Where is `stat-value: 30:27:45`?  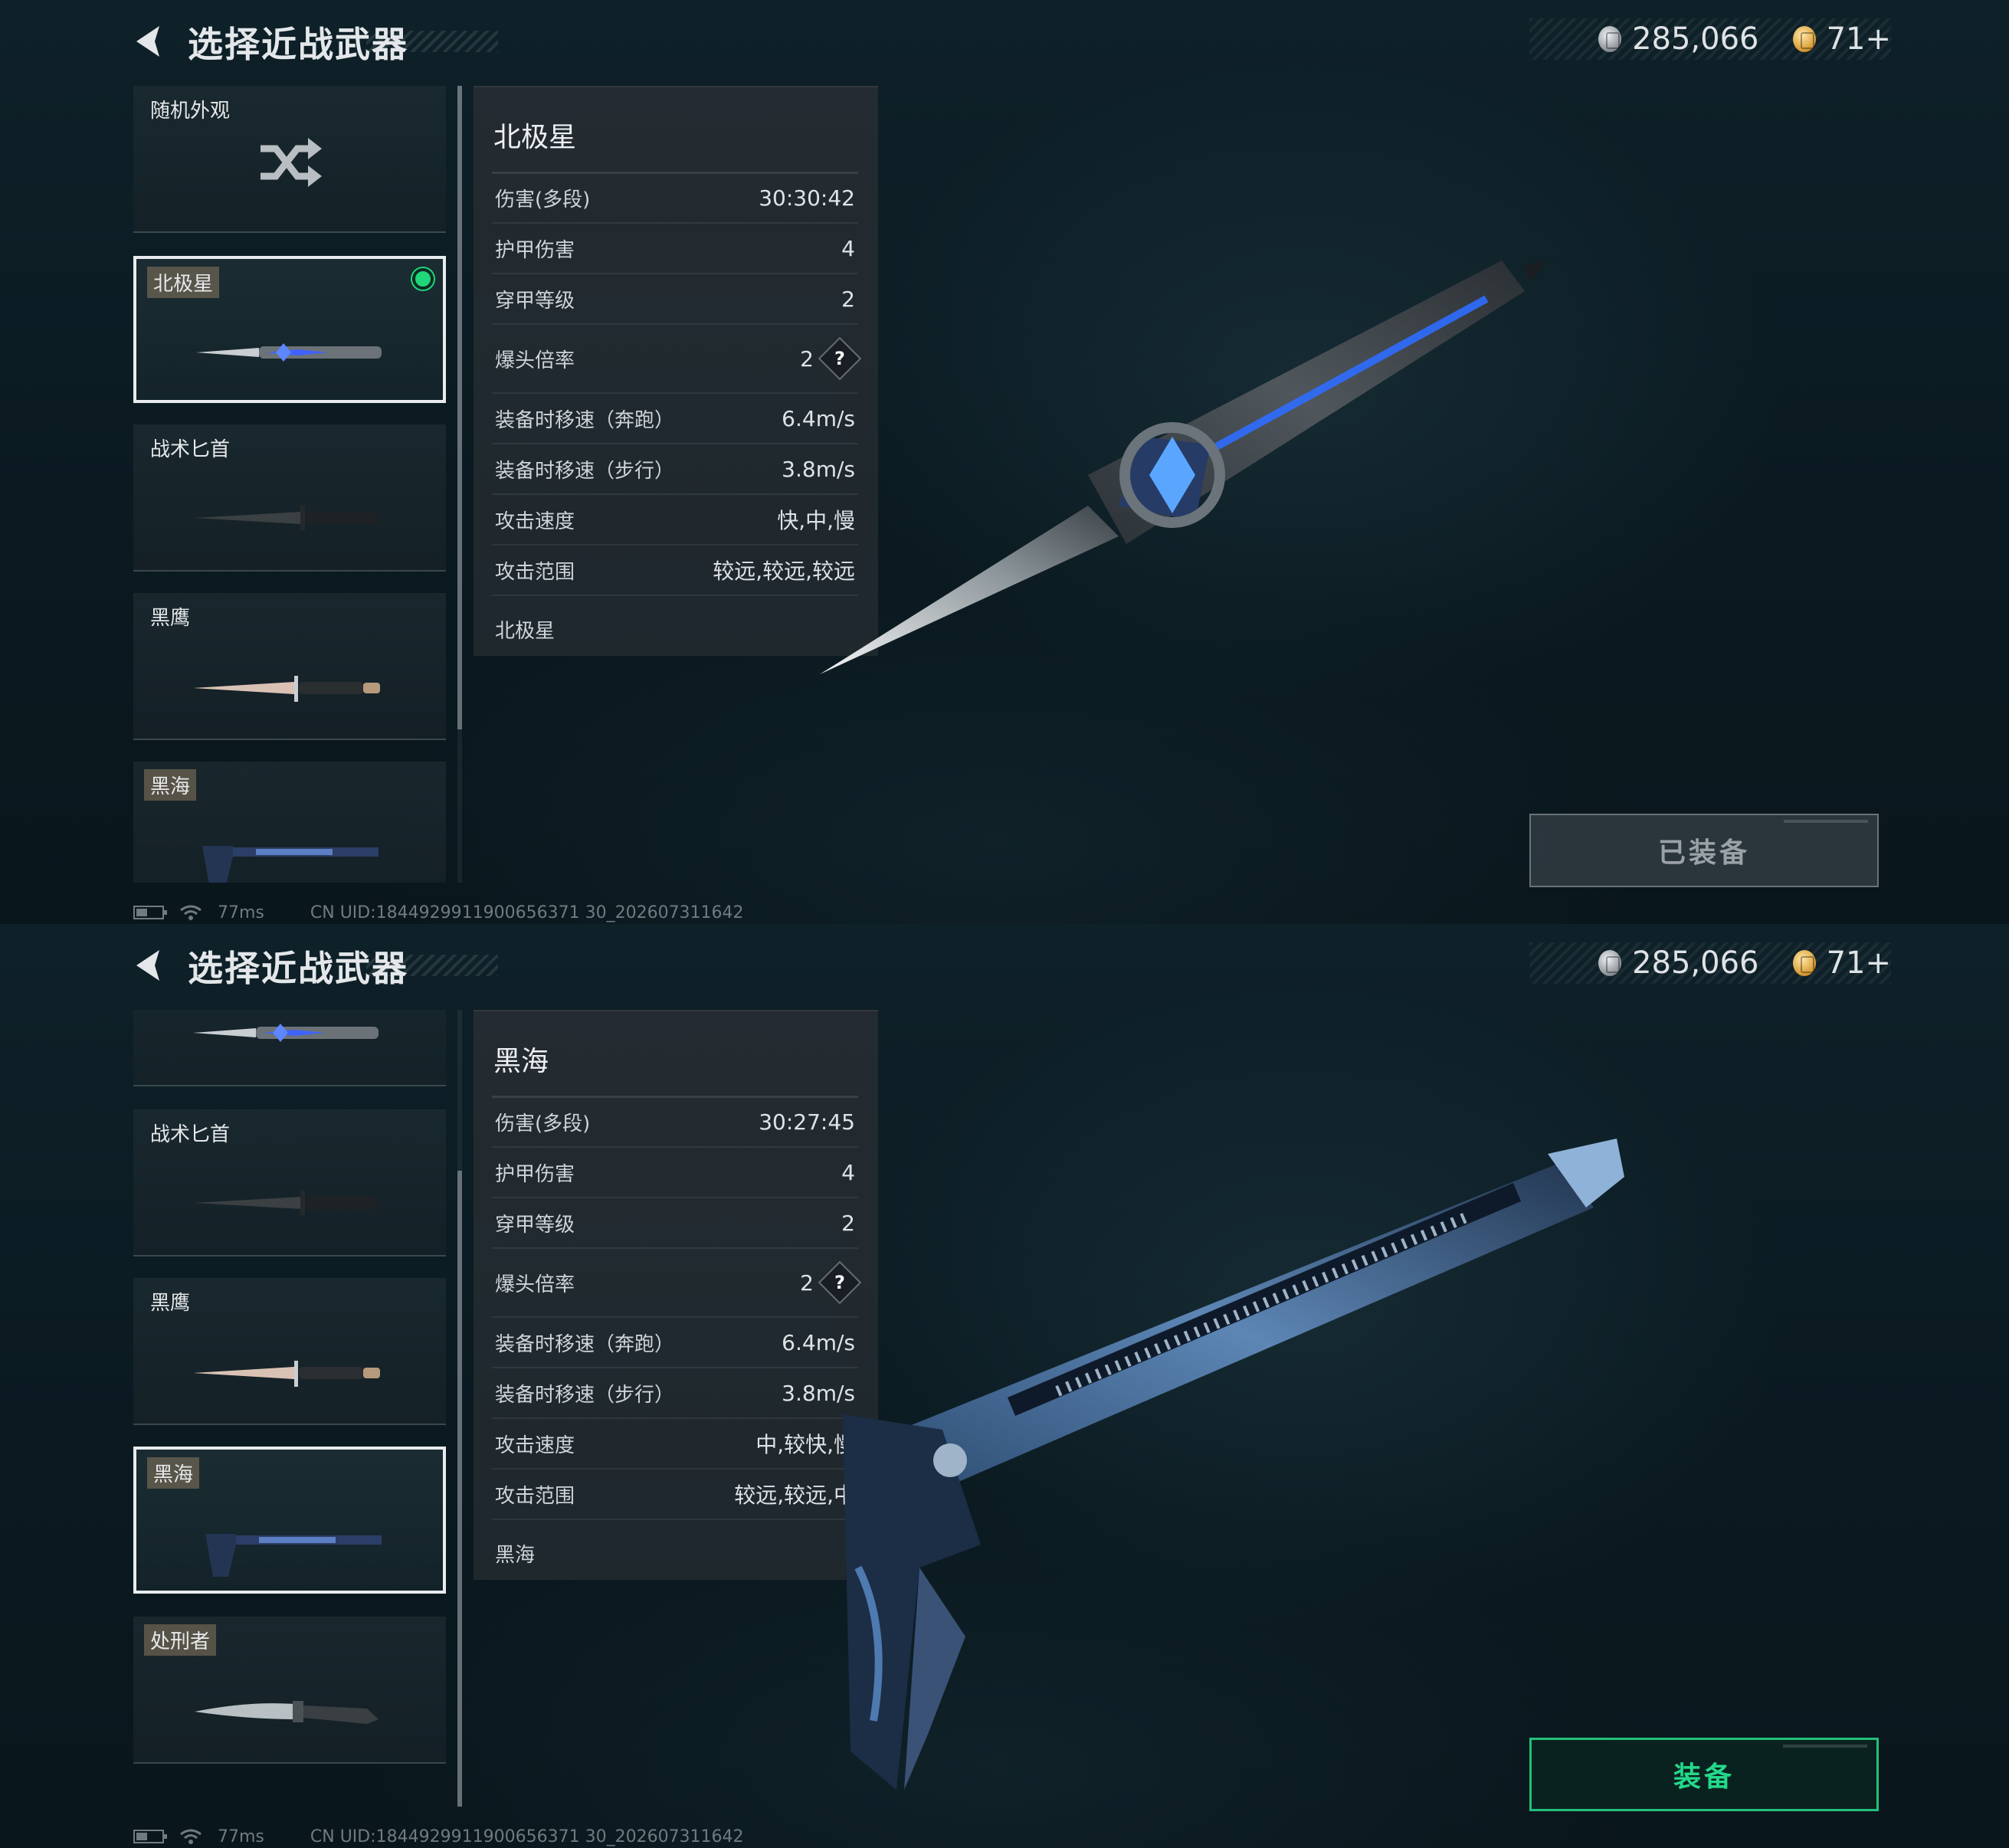 stat-value: 30:27:45 is located at coordinates (807, 1122).